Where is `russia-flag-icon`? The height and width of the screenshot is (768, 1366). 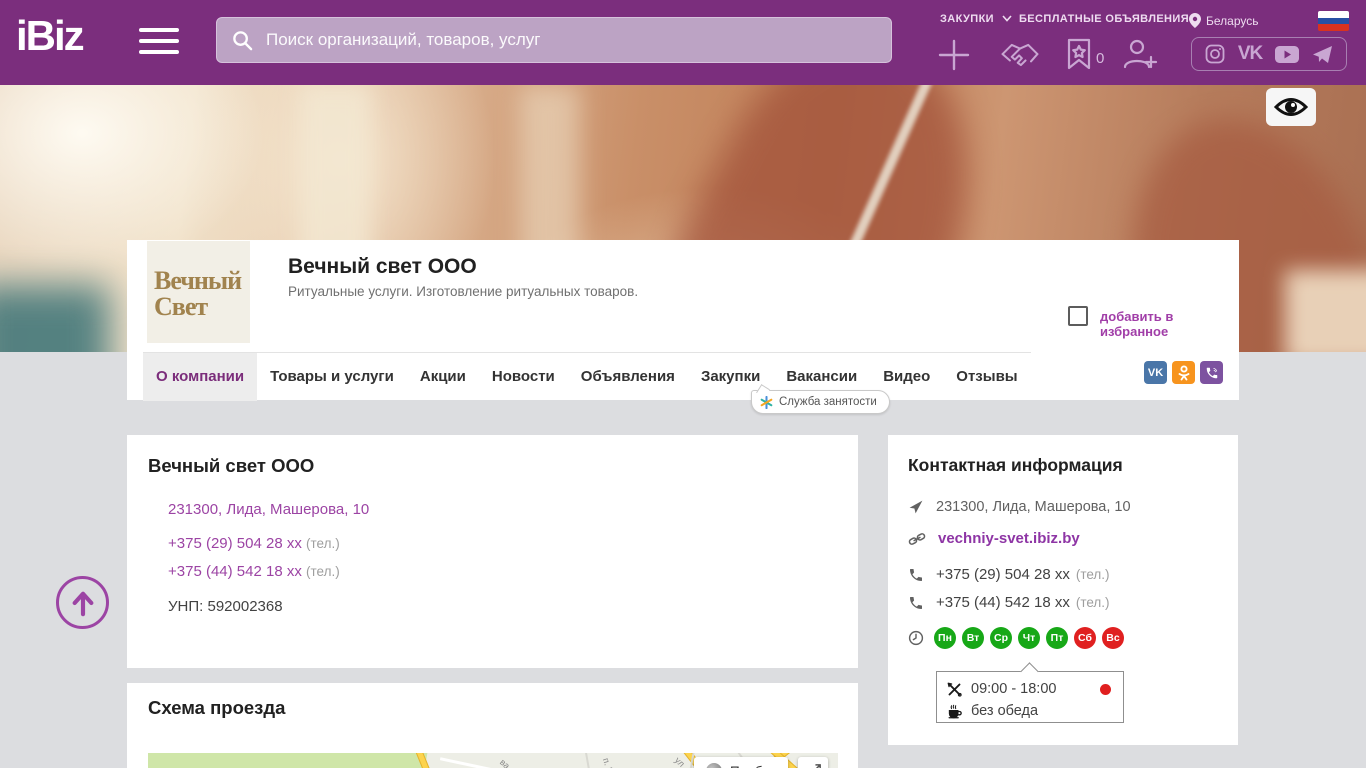 russia-flag-icon is located at coordinates (1333, 21).